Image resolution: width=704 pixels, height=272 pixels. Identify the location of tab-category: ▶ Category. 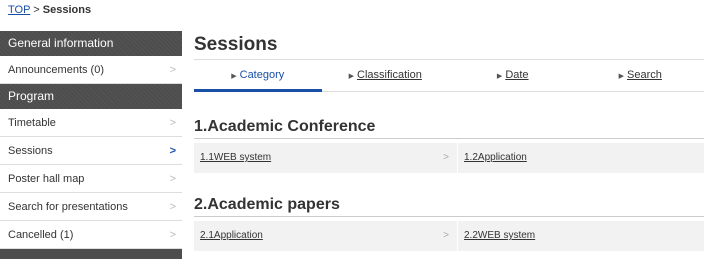
(258, 76).